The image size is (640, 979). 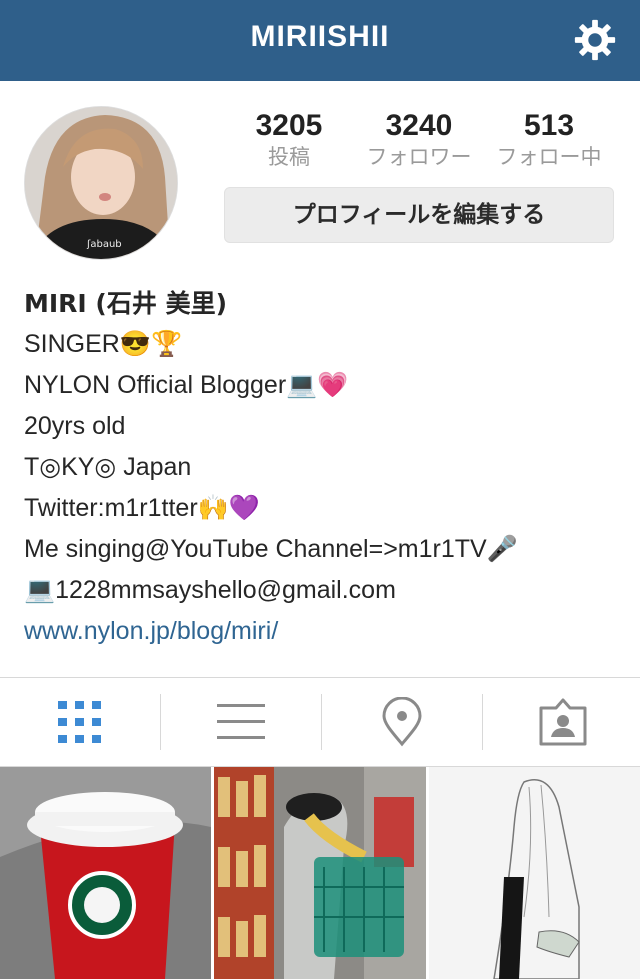 I want to click on stat-followers: 3240 フォロワー, so click(x=419, y=139).